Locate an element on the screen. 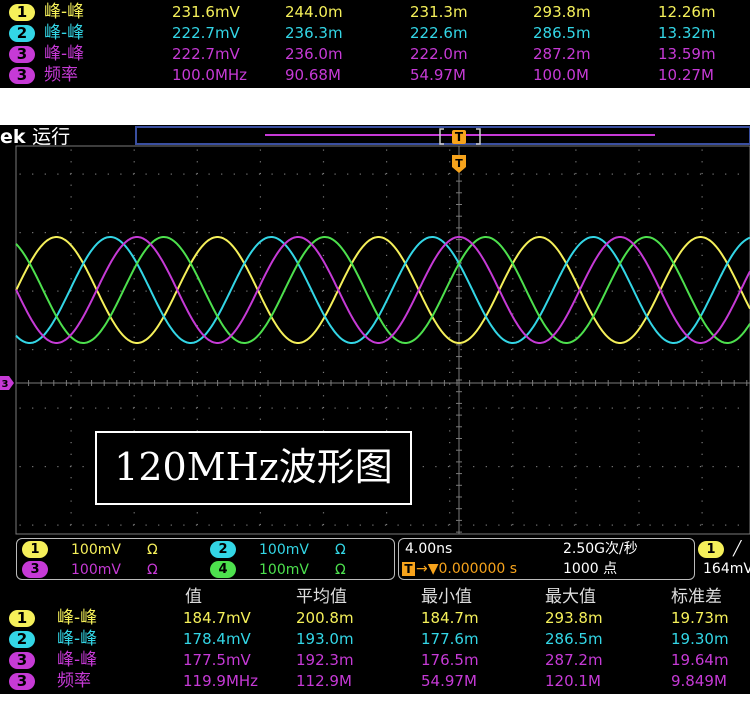  trigger-source-number: 1 is located at coordinates (711, 549).